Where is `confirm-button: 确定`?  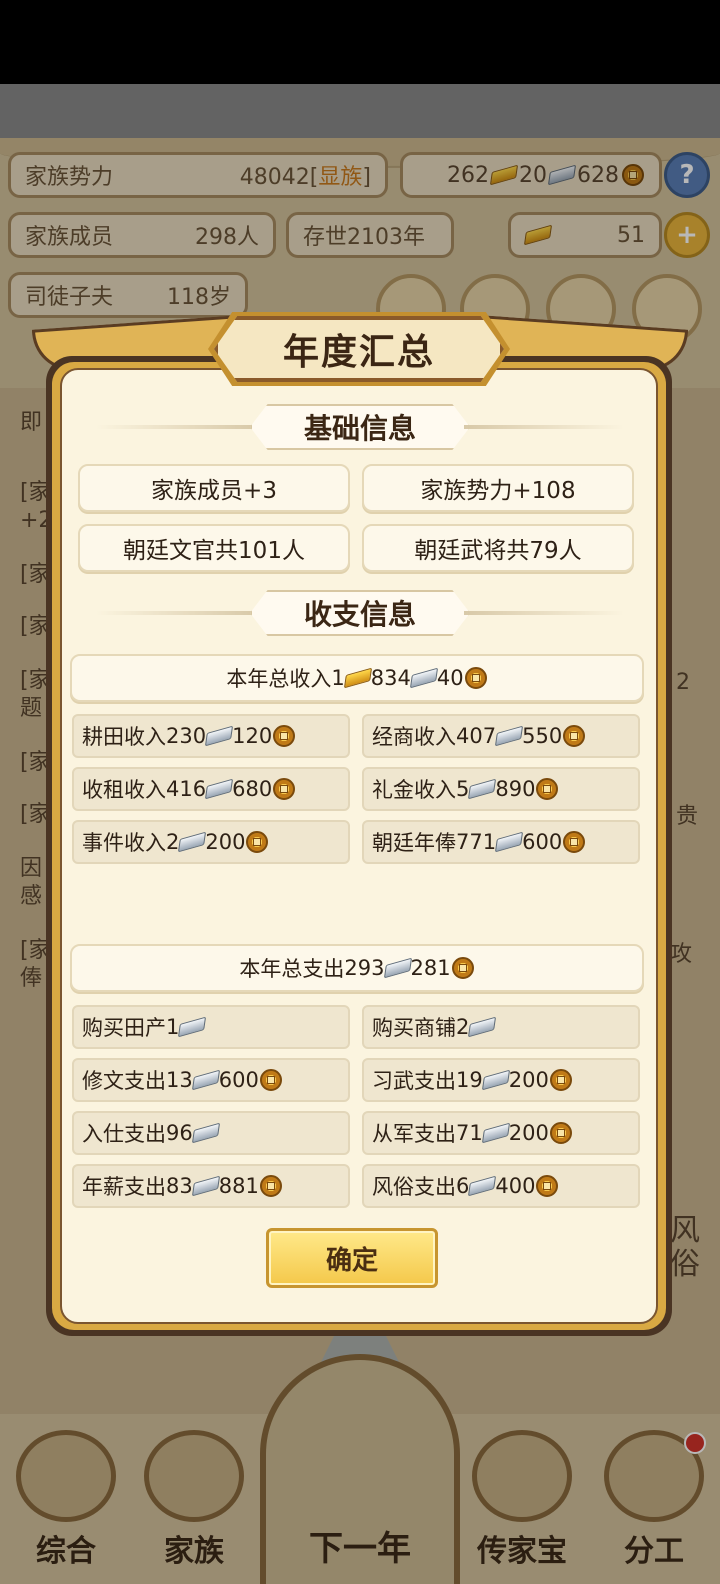 confirm-button: 确定 is located at coordinates (352, 1258).